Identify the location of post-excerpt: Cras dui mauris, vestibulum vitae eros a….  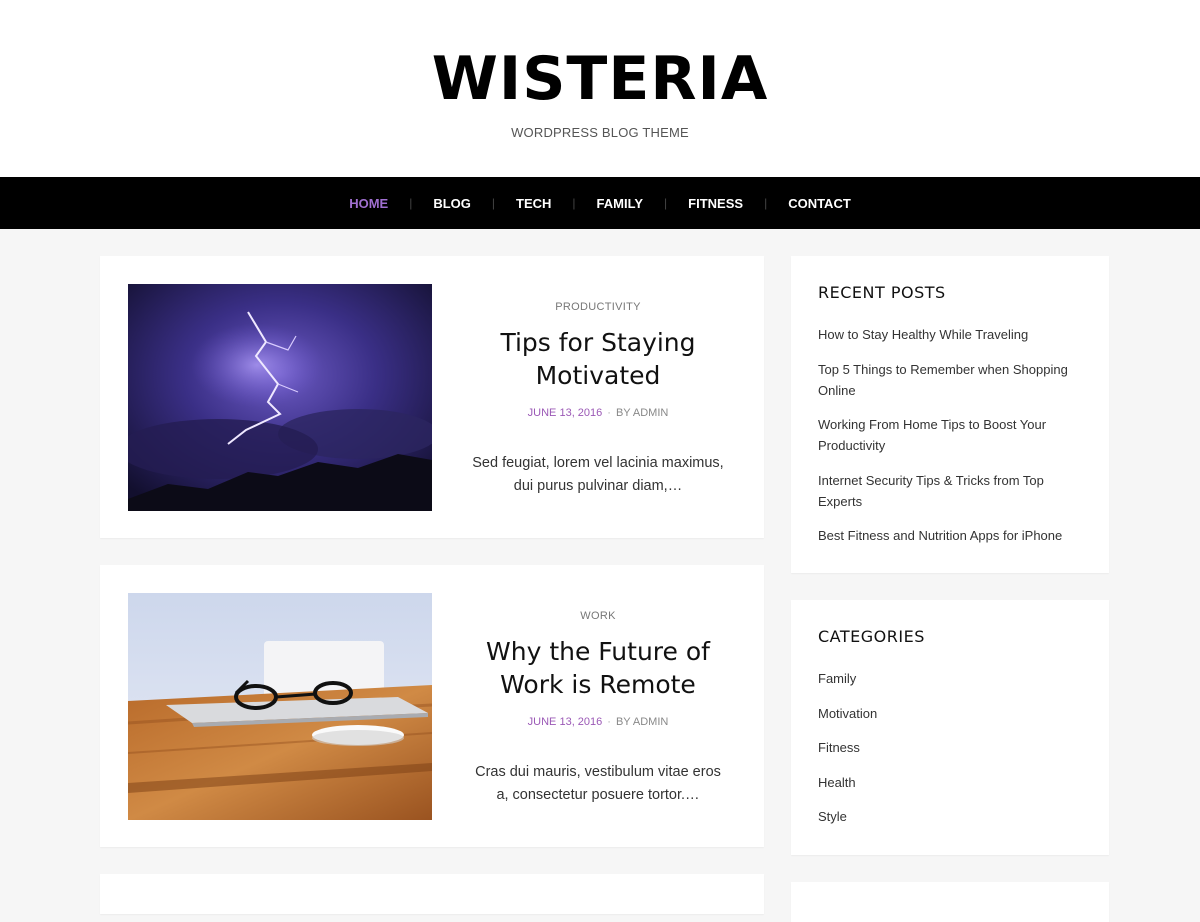
(598, 783).